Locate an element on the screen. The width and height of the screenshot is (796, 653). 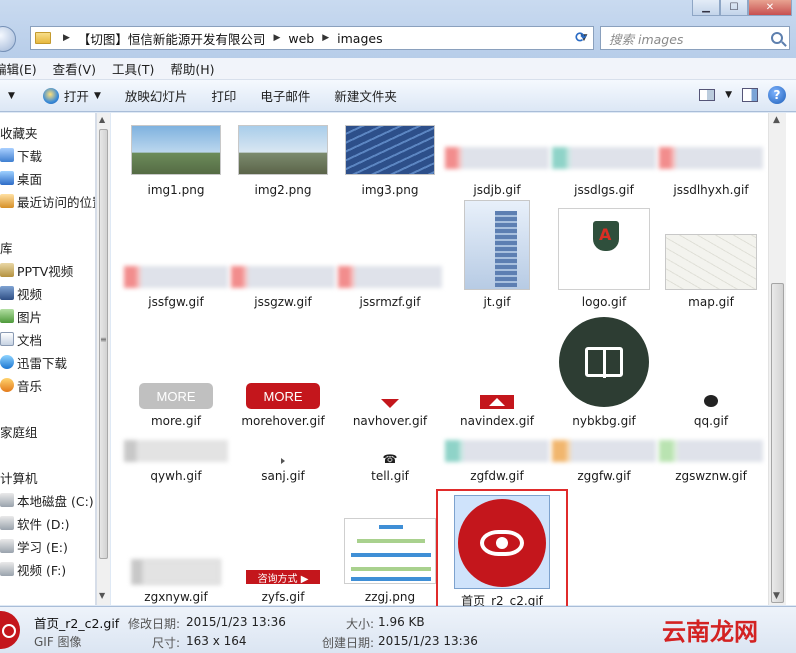
file-item: MORE morehover.gif is located at coordinates (283, 378).